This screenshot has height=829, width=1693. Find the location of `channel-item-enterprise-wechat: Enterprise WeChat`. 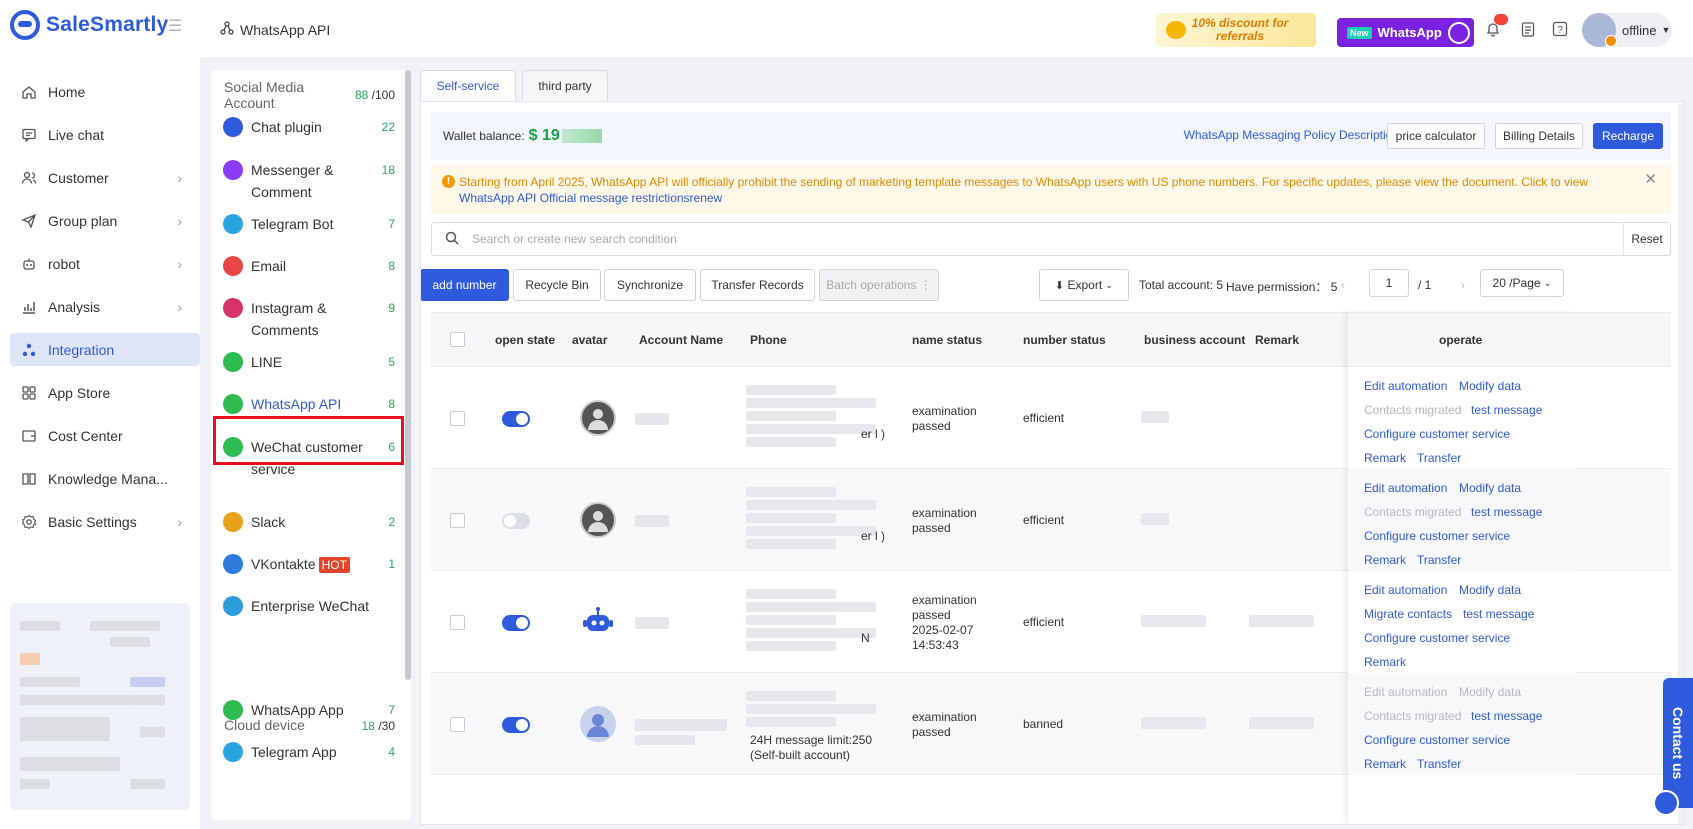

channel-item-enterprise-wechat: Enterprise WeChat is located at coordinates (309, 606).